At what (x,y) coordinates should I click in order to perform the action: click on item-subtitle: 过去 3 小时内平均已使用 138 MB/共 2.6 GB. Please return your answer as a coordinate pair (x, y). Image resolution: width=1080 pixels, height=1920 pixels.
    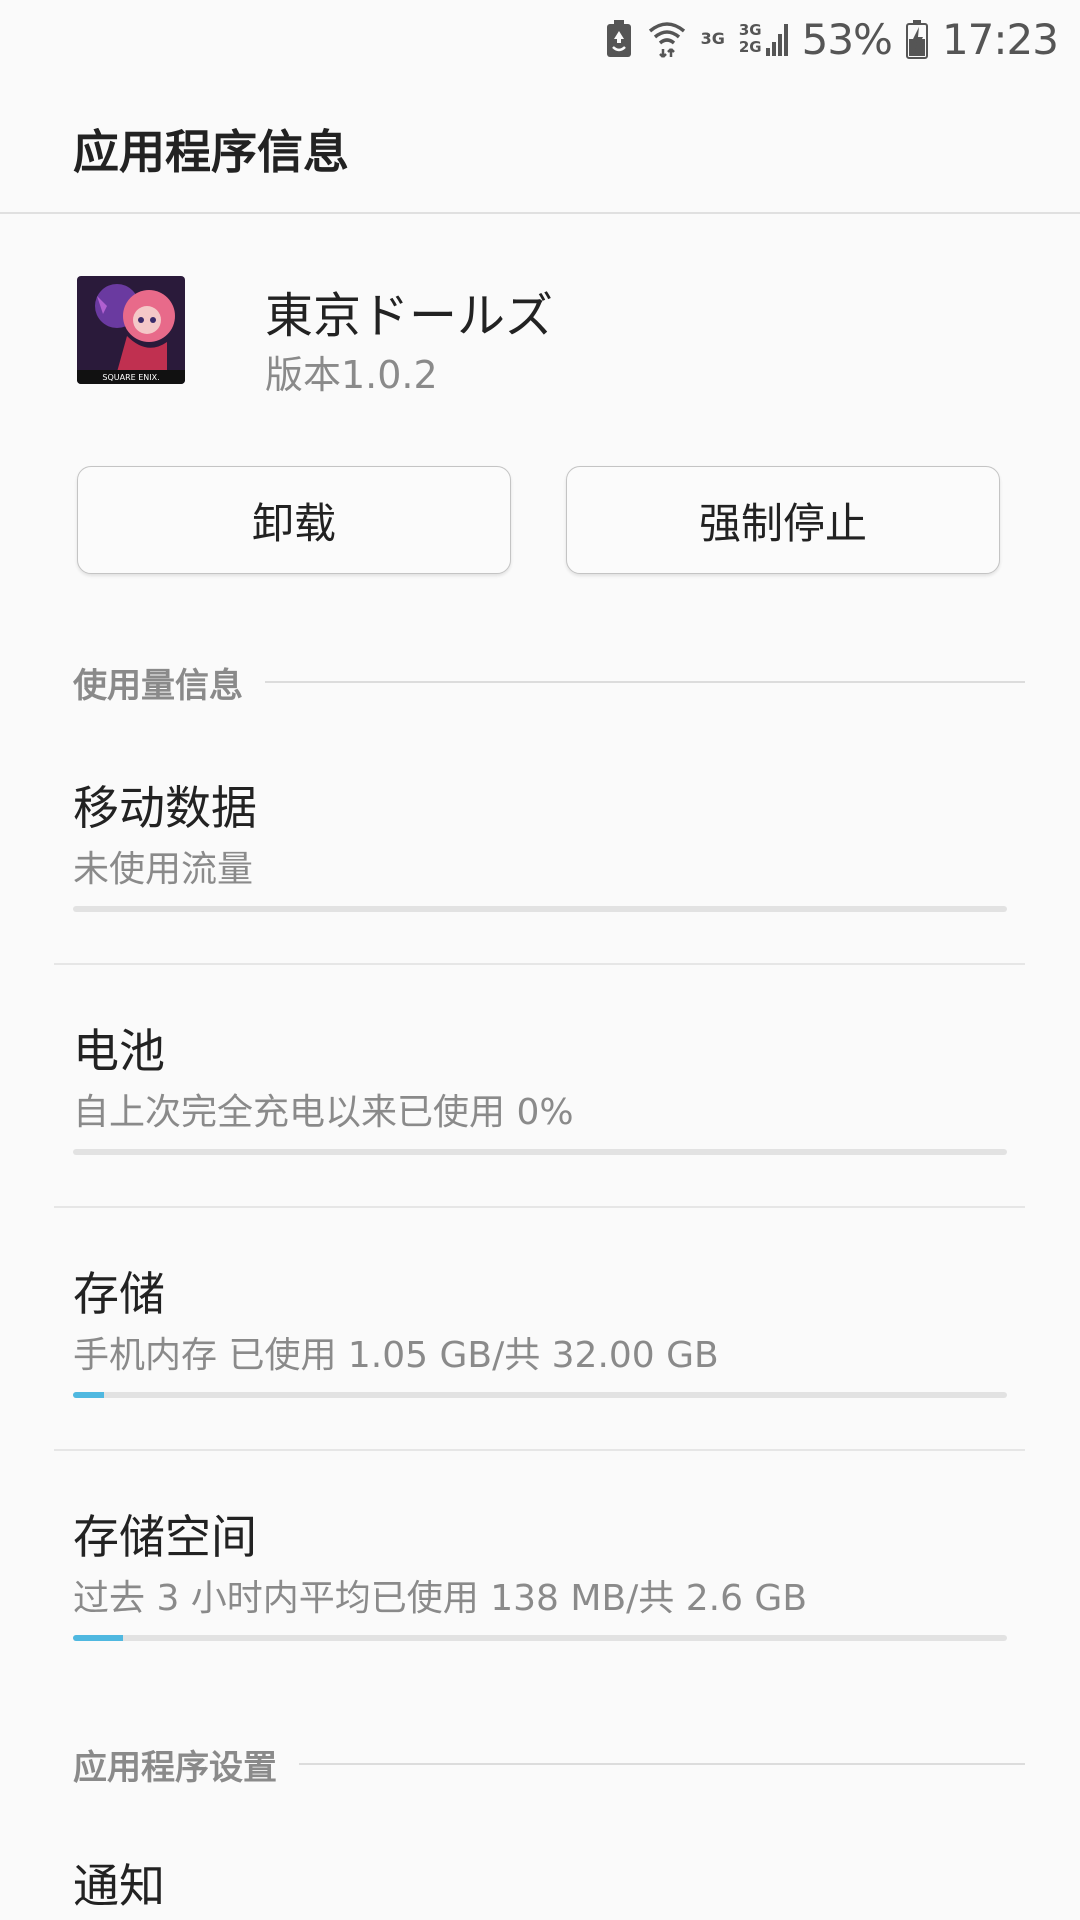
    Looking at the image, I should click on (440, 1598).